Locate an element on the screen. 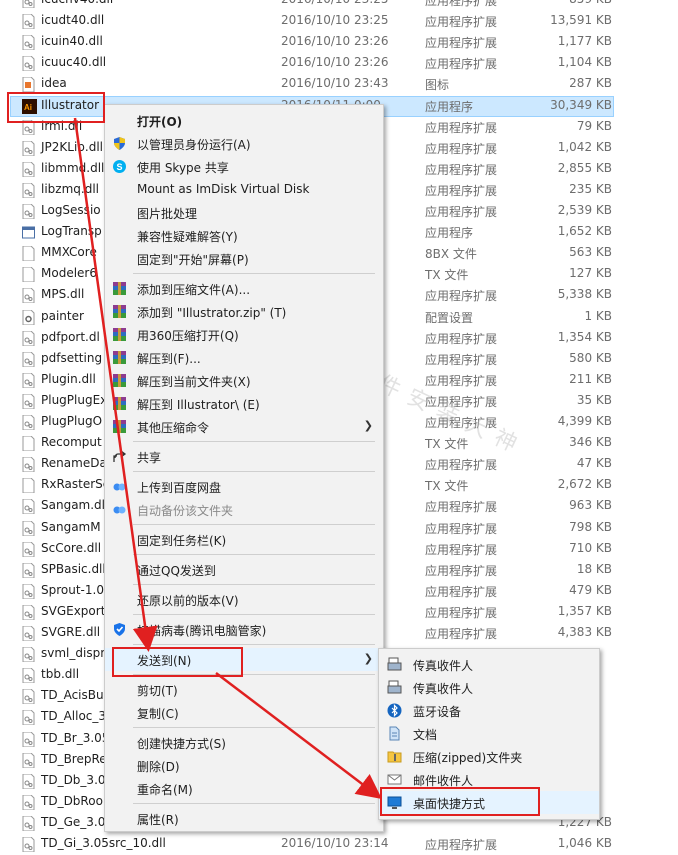 The height and width of the screenshot is (855, 678). menu-item: 图片批处理 is located at coordinates (244, 212).